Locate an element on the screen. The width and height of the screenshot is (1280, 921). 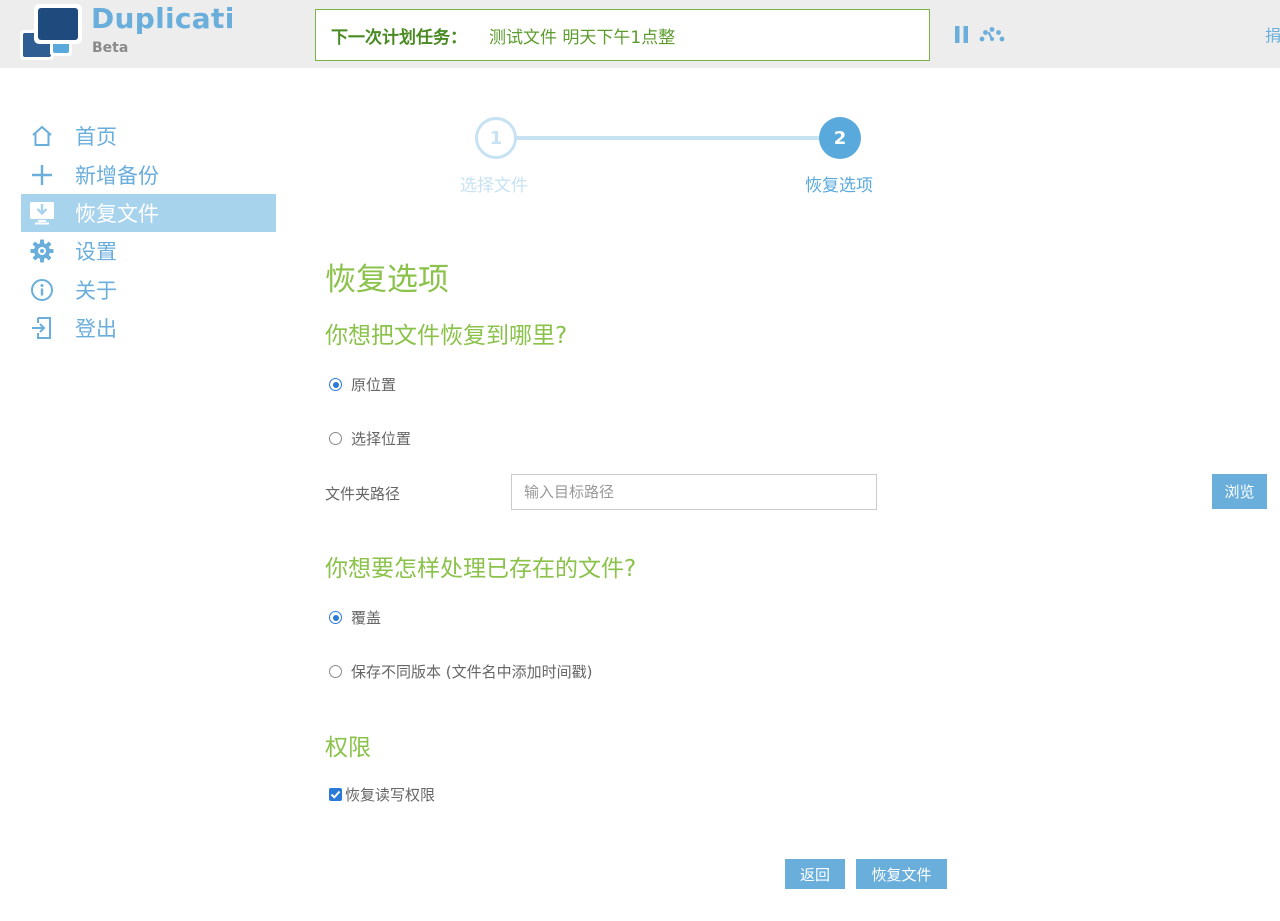
sidebar-nav: 首页 新增备份 恢复文件 设置 关于 登出 is located at coordinates (148, 232).